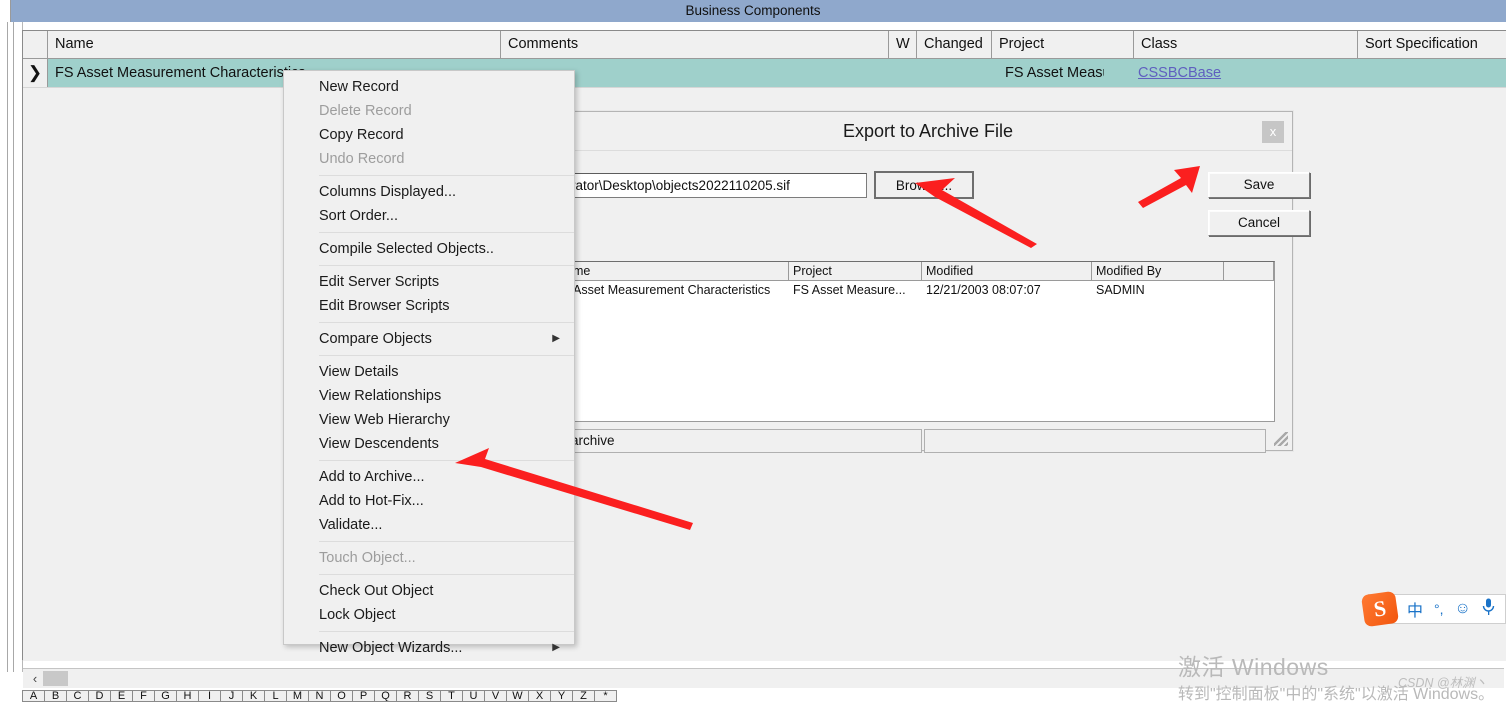  What do you see at coordinates (77, 696) in the screenshot?
I see `alpha-tab-C: C` at bounding box center [77, 696].